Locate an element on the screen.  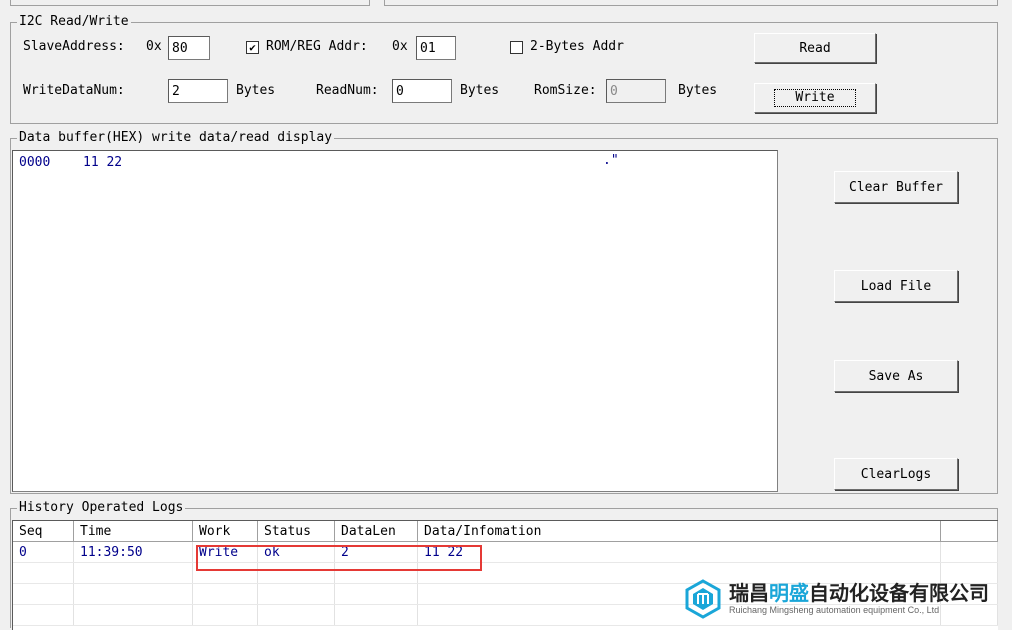
col-seq: Seq is located at coordinates (43, 531).